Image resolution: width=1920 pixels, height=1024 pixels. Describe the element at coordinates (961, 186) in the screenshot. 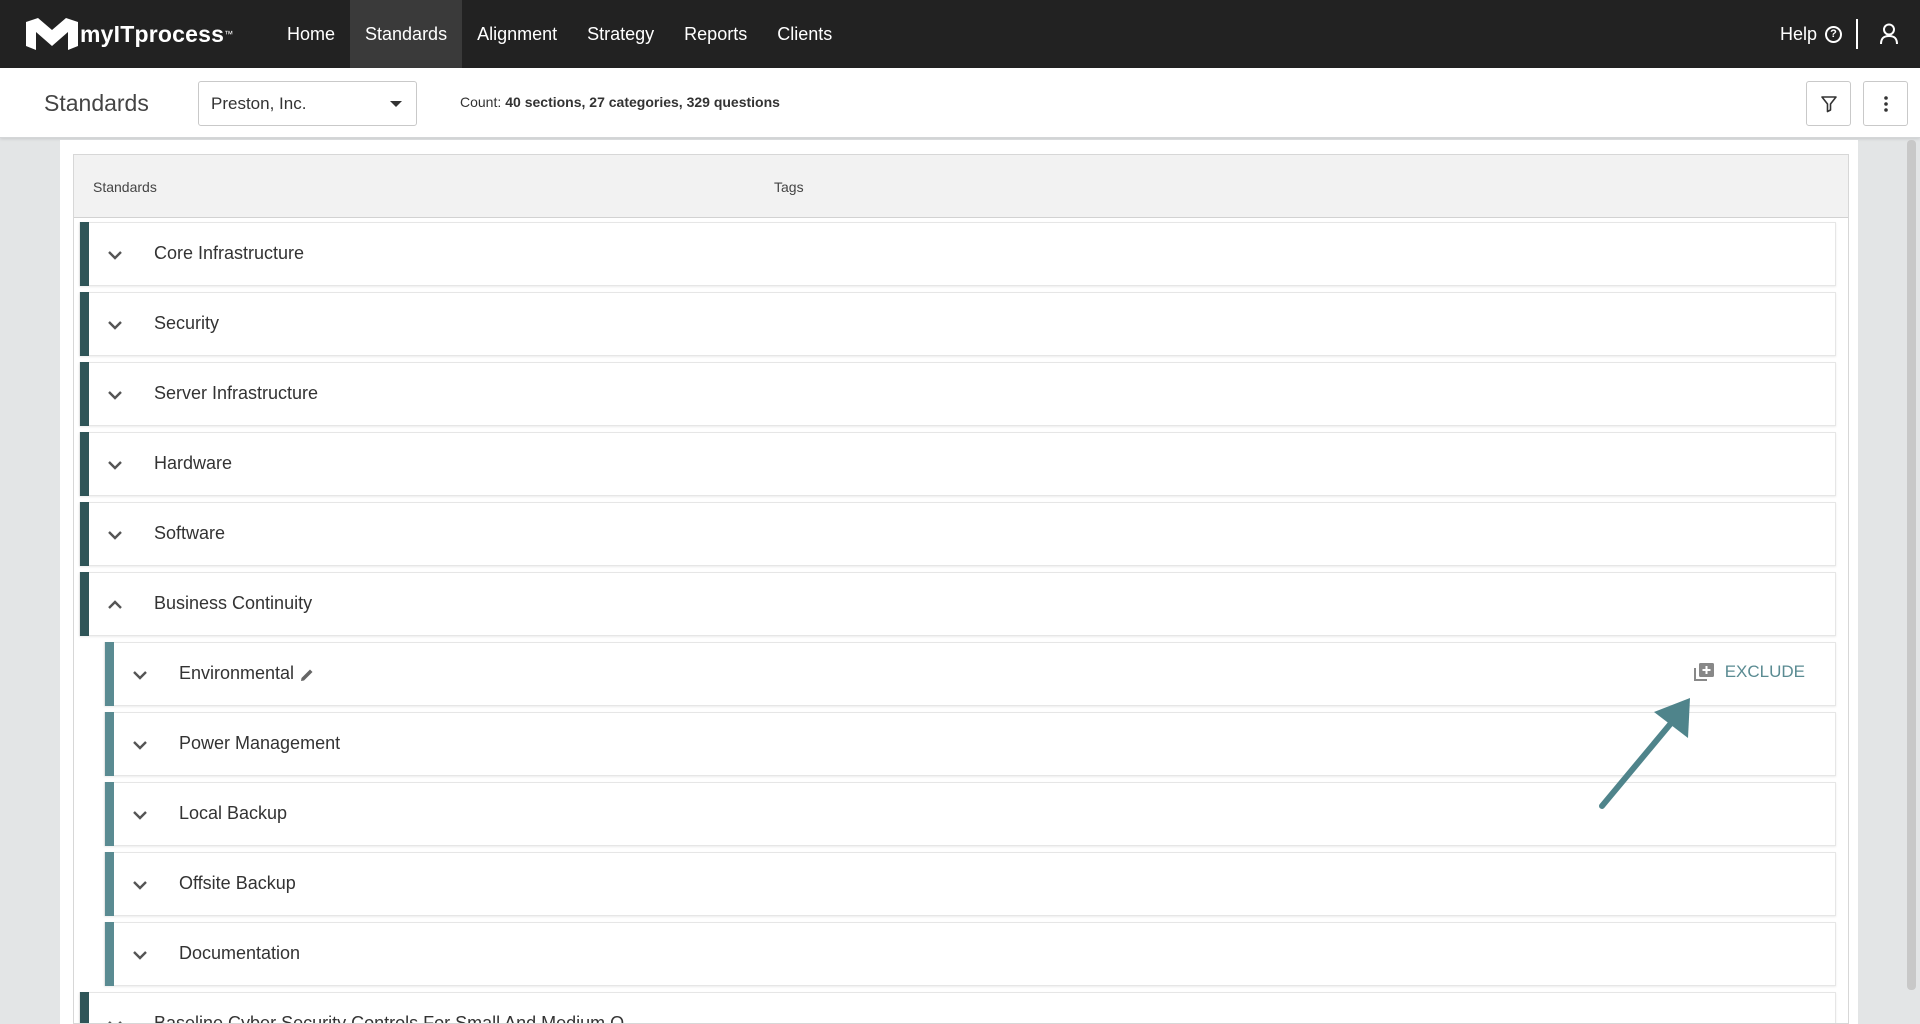

I see `table-header: Standards Tags` at that location.